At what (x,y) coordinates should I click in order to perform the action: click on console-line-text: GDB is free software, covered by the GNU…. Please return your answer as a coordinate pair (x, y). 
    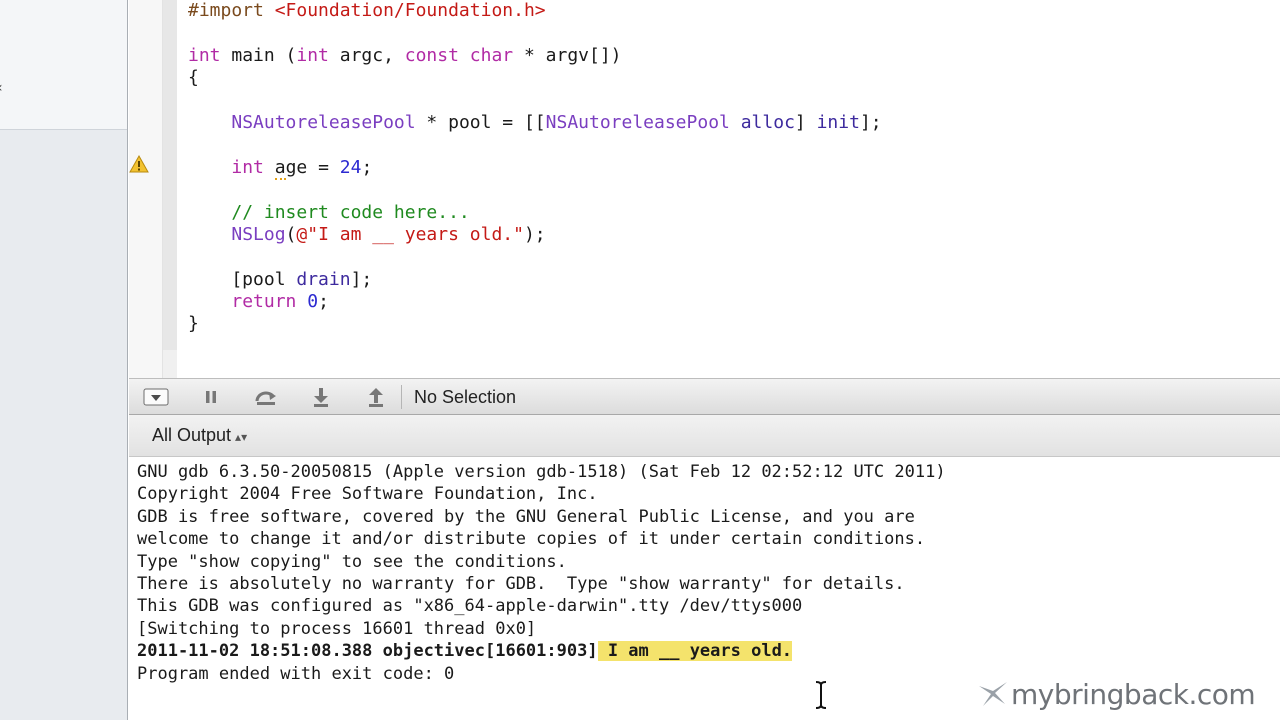
    Looking at the image, I should click on (526, 516).